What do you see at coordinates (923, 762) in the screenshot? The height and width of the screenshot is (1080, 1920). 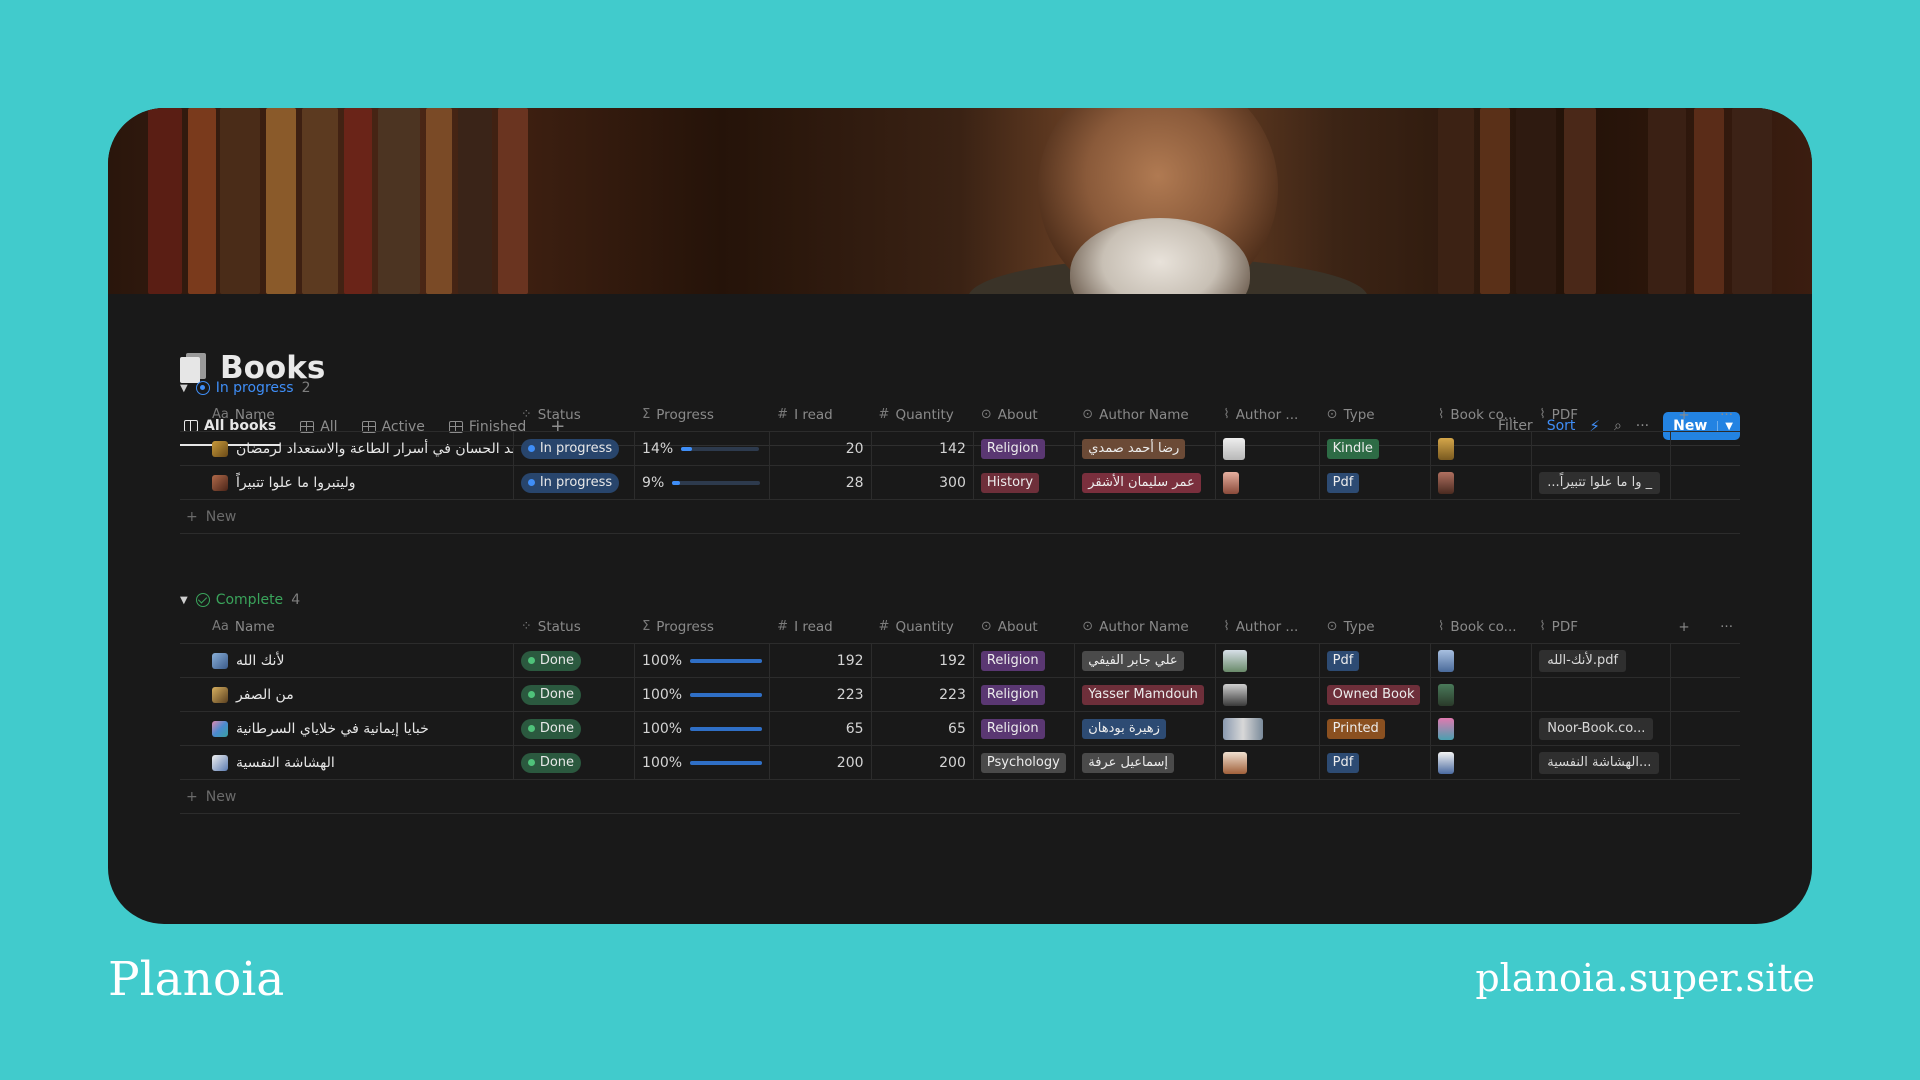 I see `quantity-value: 200` at bounding box center [923, 762].